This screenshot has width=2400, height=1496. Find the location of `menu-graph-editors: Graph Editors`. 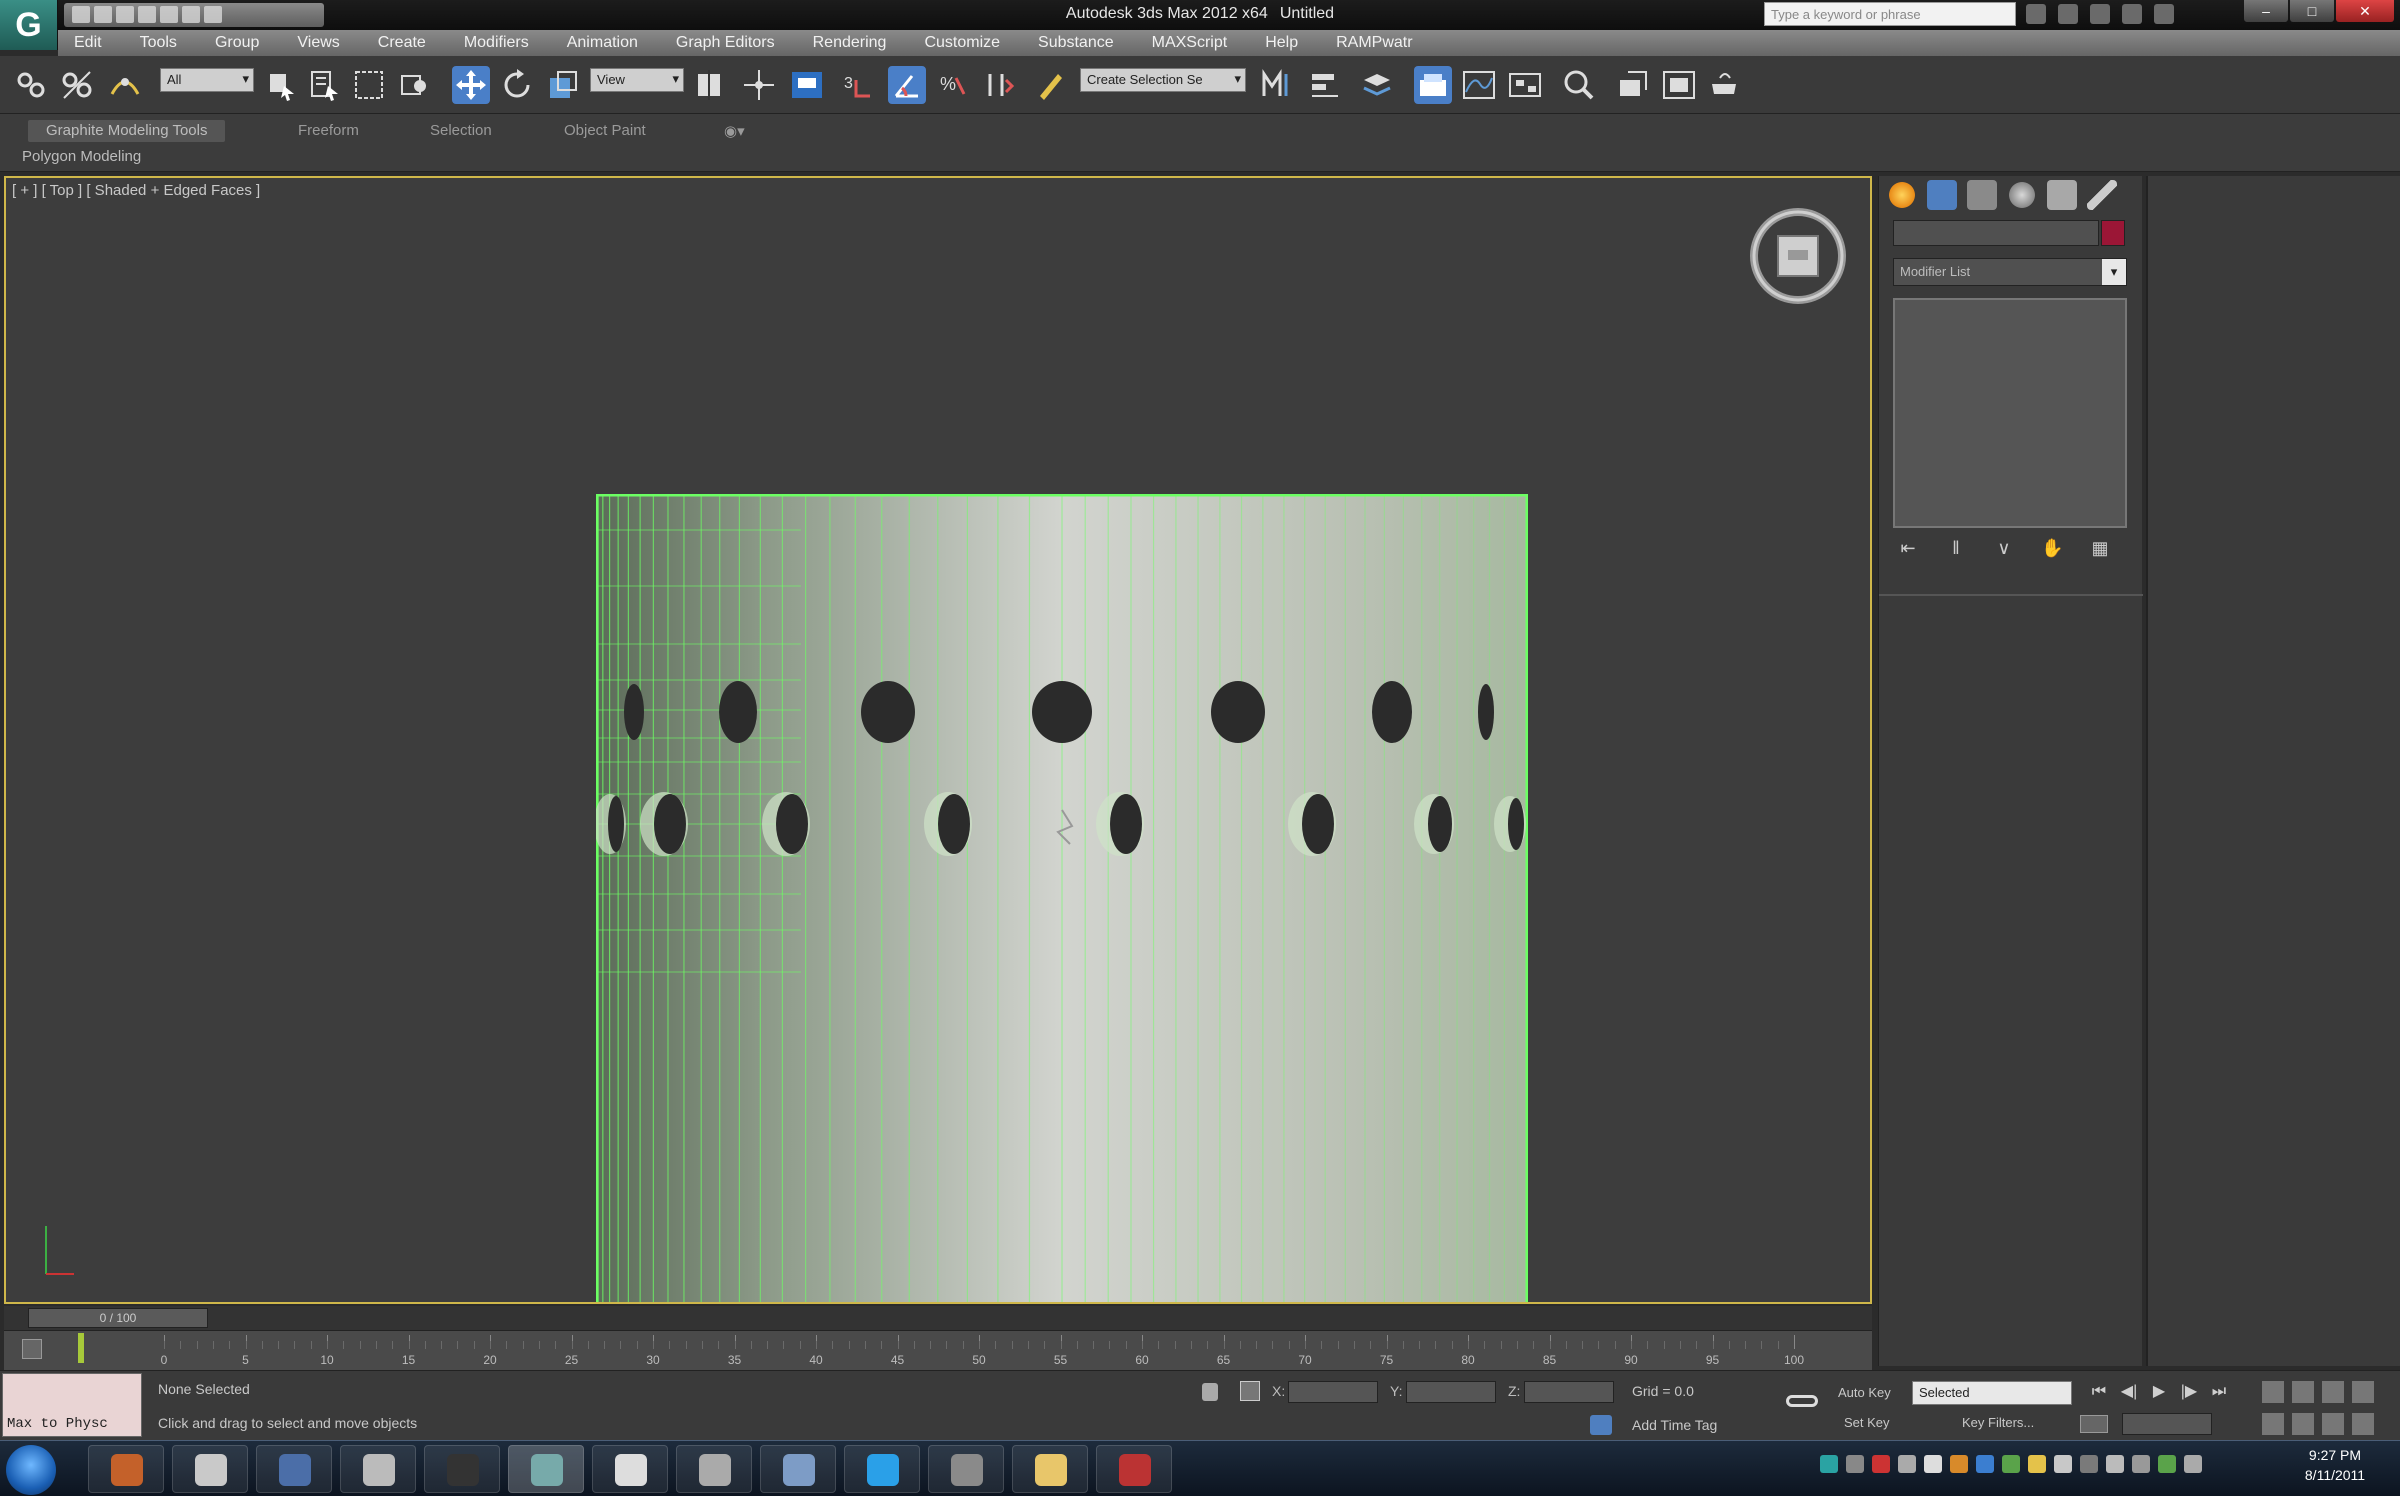

menu-graph-editors: Graph Editors is located at coordinates (725, 43).